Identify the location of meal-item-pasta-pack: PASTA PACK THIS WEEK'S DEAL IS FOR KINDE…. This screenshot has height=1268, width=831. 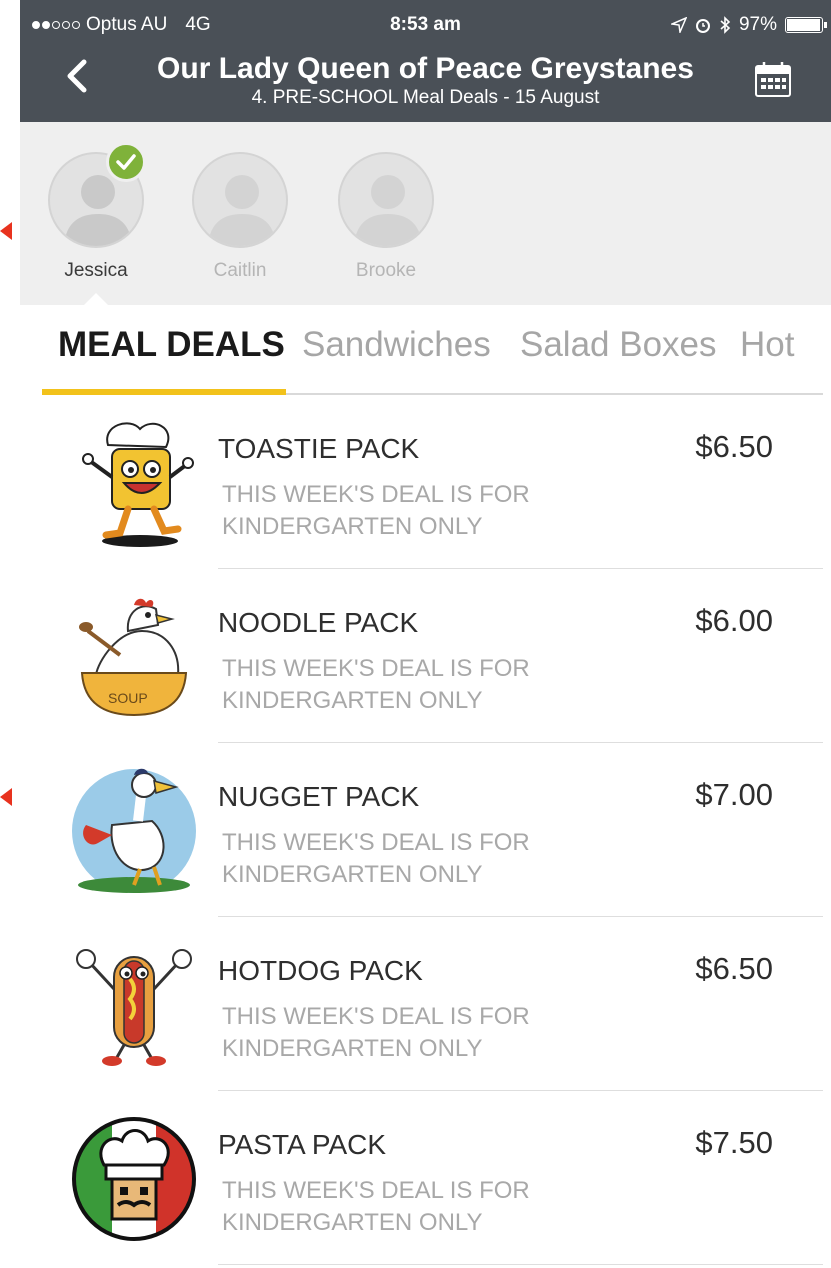
(425, 1178).